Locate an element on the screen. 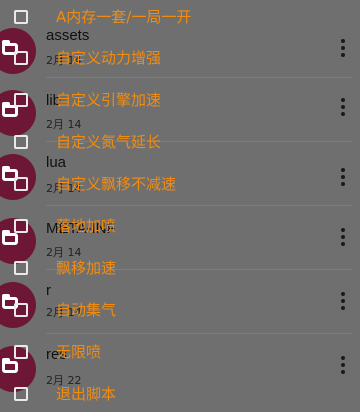 The height and width of the screenshot is (412, 360). menu-item-label: 自定义氮气延长 is located at coordinates (109, 142).